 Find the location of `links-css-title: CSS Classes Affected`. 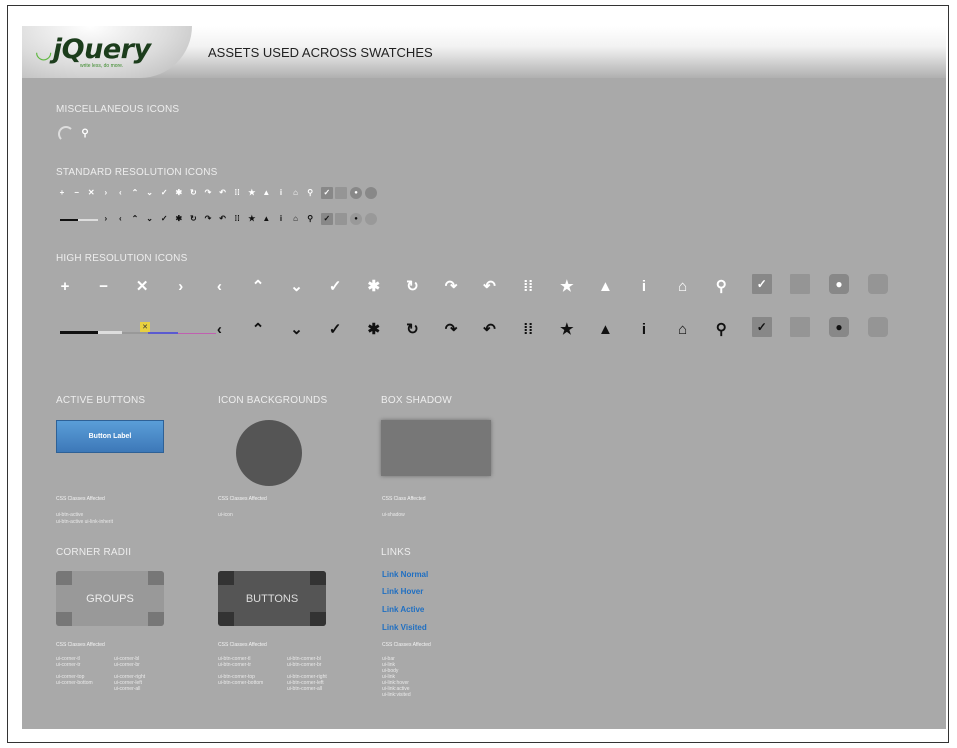

links-css-title: CSS Classes Affected is located at coordinates (406, 645).